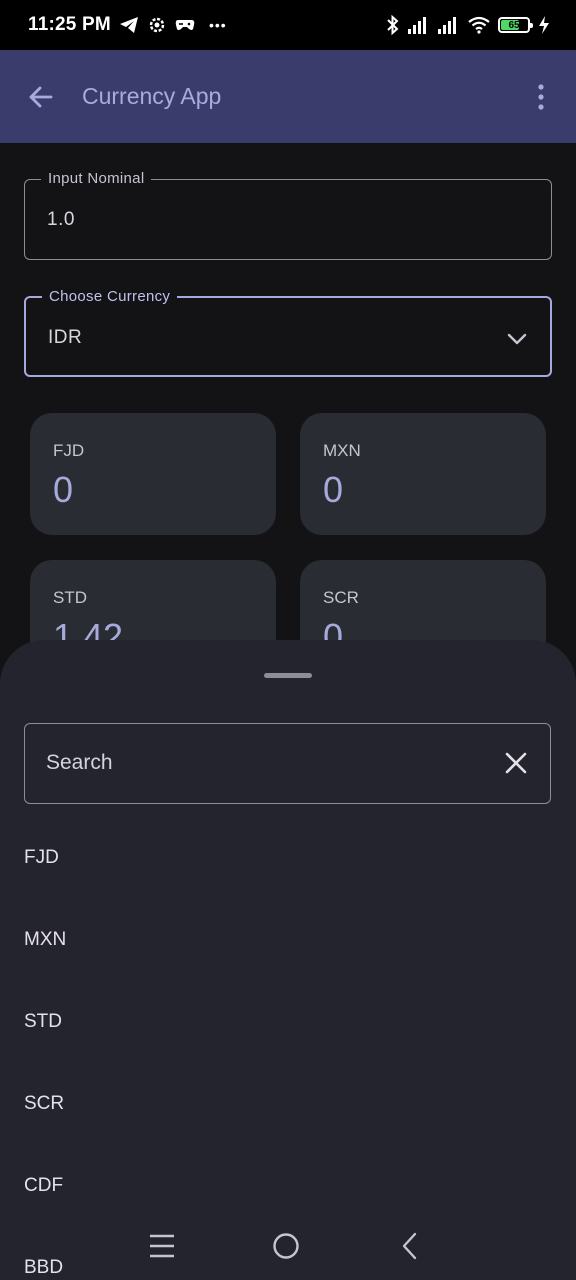  I want to click on arrow-back-icon, so click(41, 96).